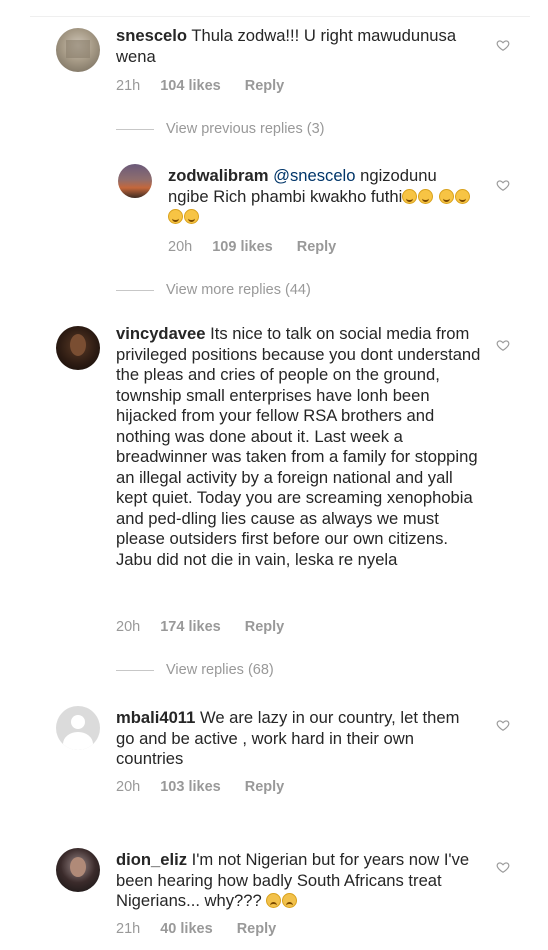 The image size is (548, 950). I want to click on username: dion_eliz, so click(151, 859).